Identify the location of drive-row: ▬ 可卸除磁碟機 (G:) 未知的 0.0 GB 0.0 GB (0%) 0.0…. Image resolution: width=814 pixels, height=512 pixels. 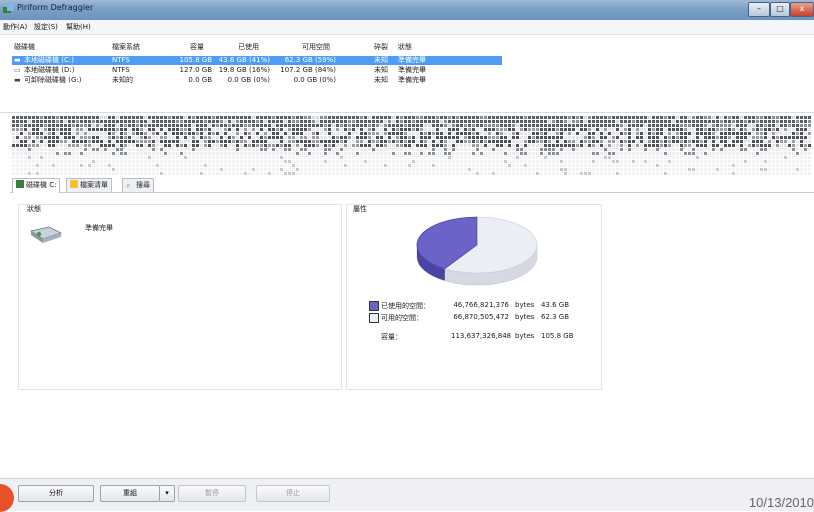
(257, 80).